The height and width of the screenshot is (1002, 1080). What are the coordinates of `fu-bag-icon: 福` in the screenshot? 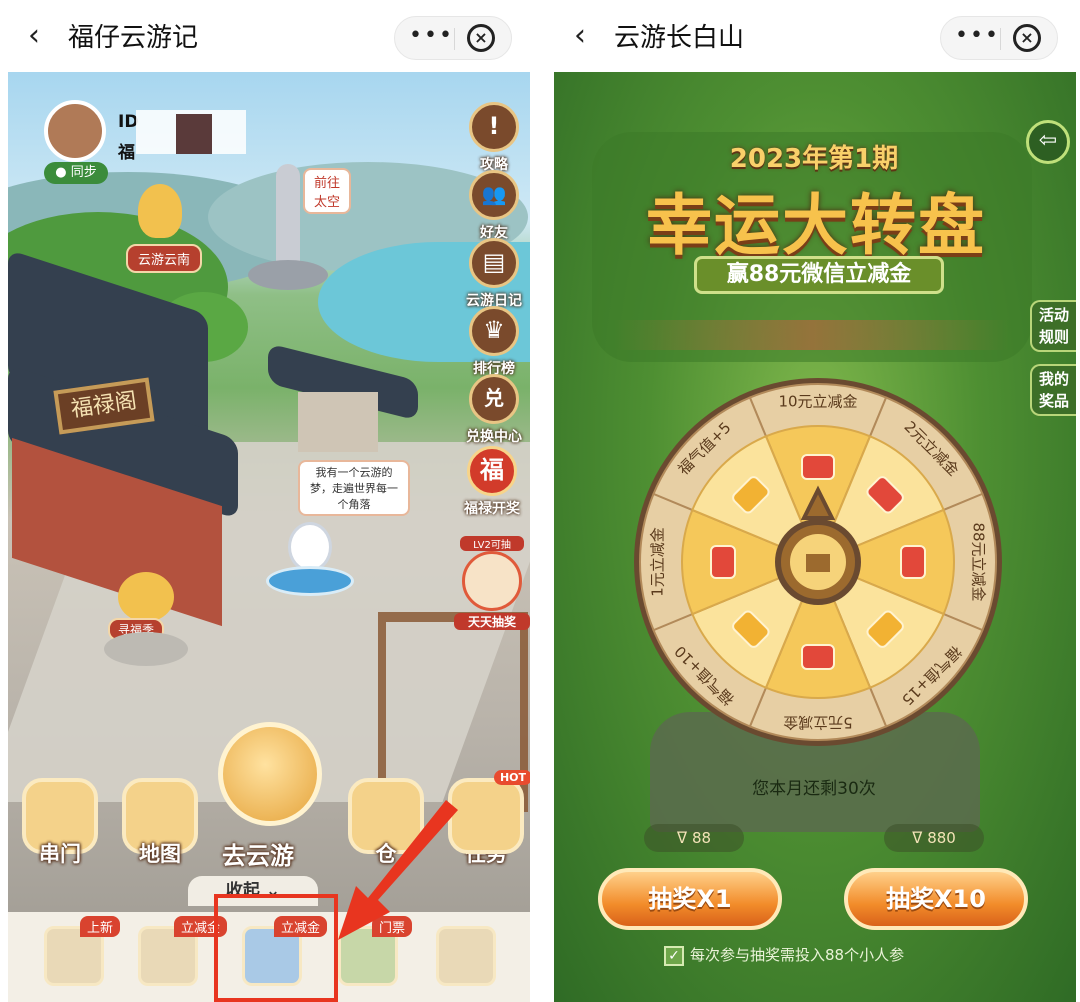 It's located at (492, 471).